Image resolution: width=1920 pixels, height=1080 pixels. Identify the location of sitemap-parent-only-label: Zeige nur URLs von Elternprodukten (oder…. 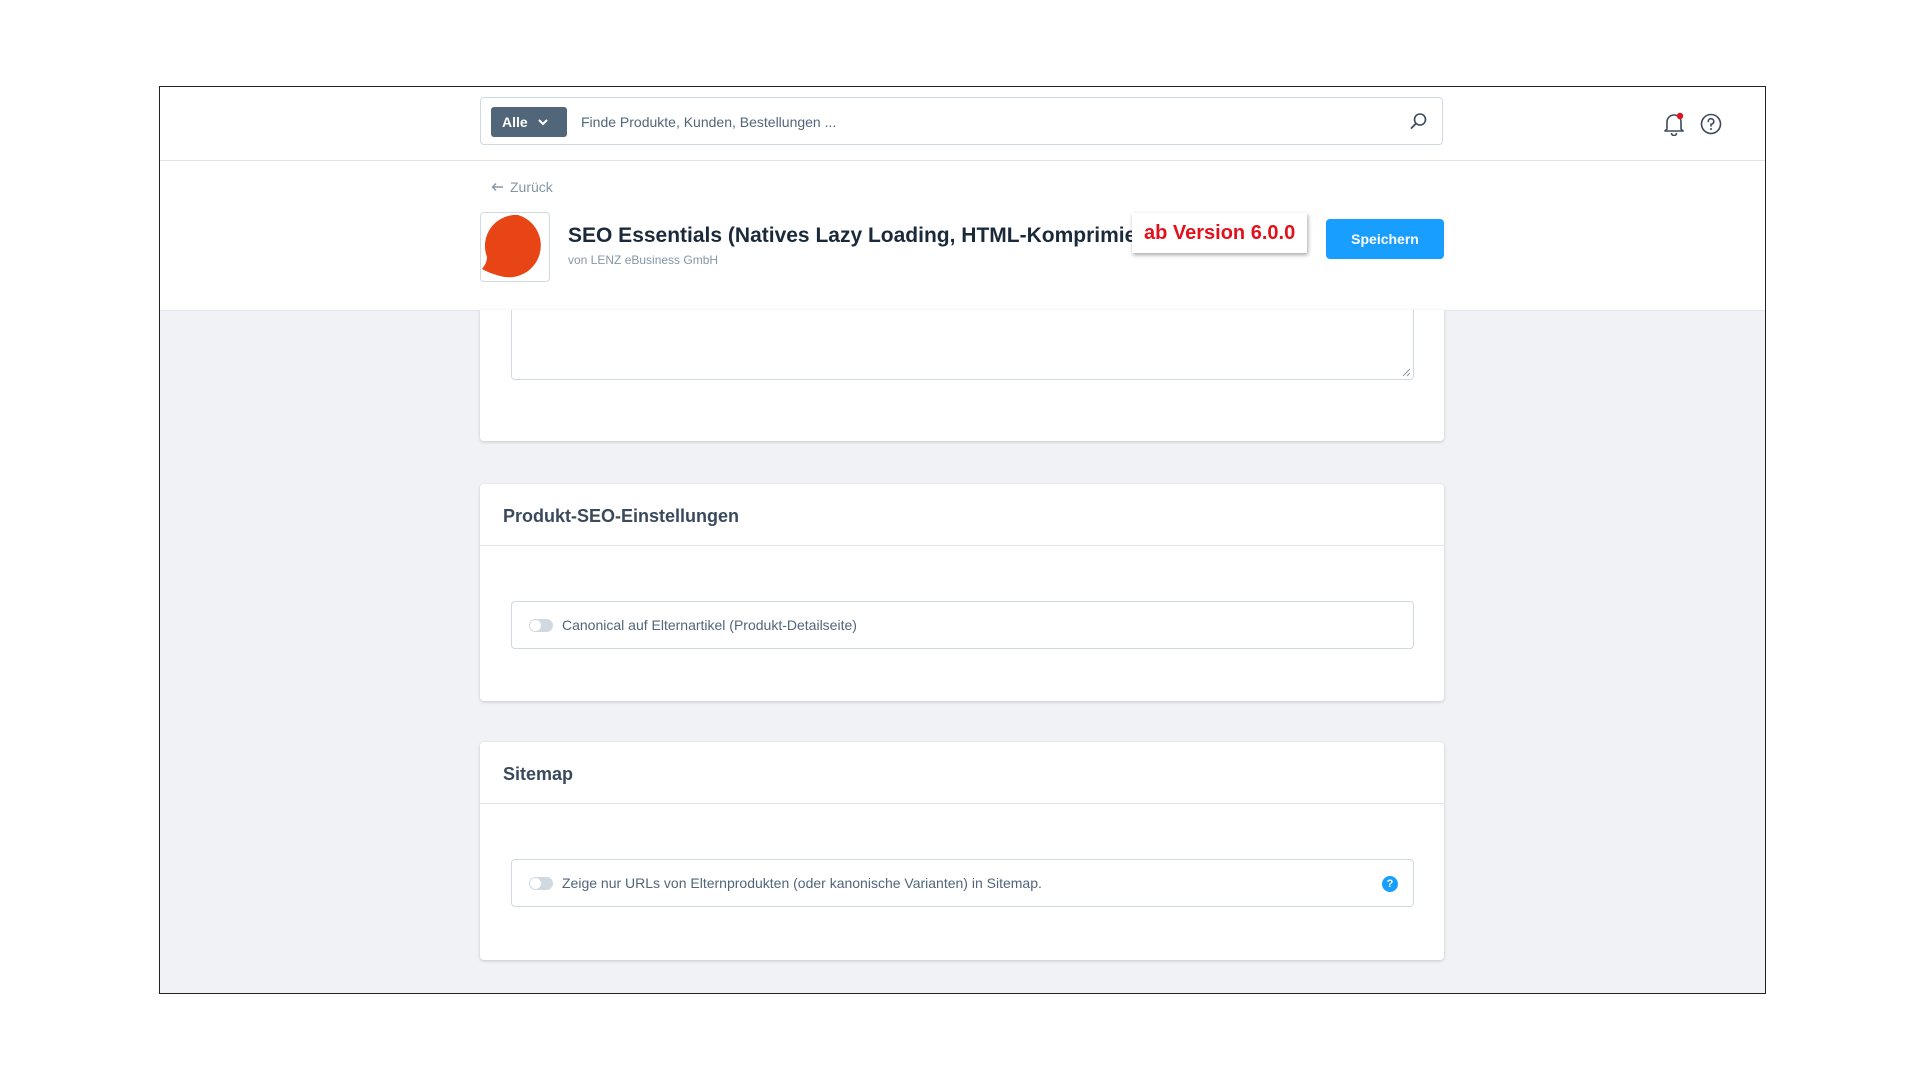
(802, 883).